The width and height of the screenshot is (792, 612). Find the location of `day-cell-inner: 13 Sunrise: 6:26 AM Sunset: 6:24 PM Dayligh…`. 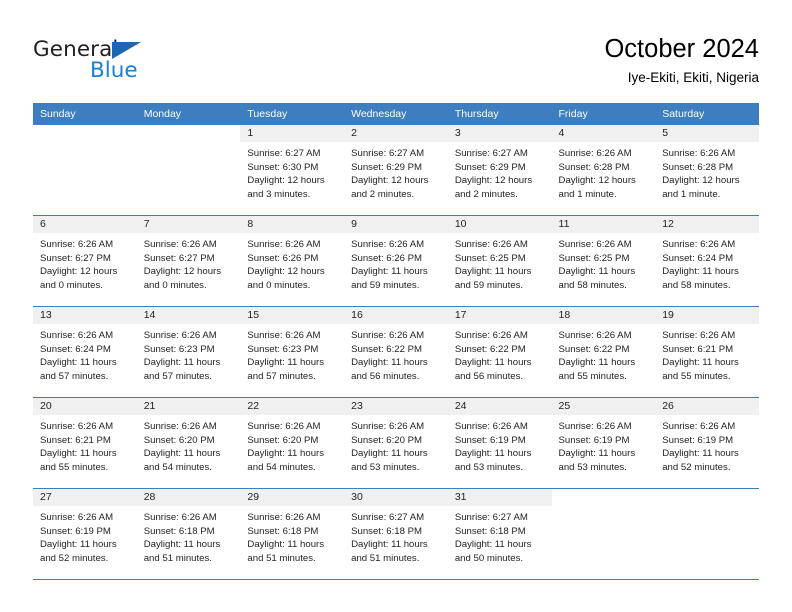

day-cell-inner: 13 Sunrise: 6:26 AM Sunset: 6:24 PM Dayligh… is located at coordinates (85, 352).